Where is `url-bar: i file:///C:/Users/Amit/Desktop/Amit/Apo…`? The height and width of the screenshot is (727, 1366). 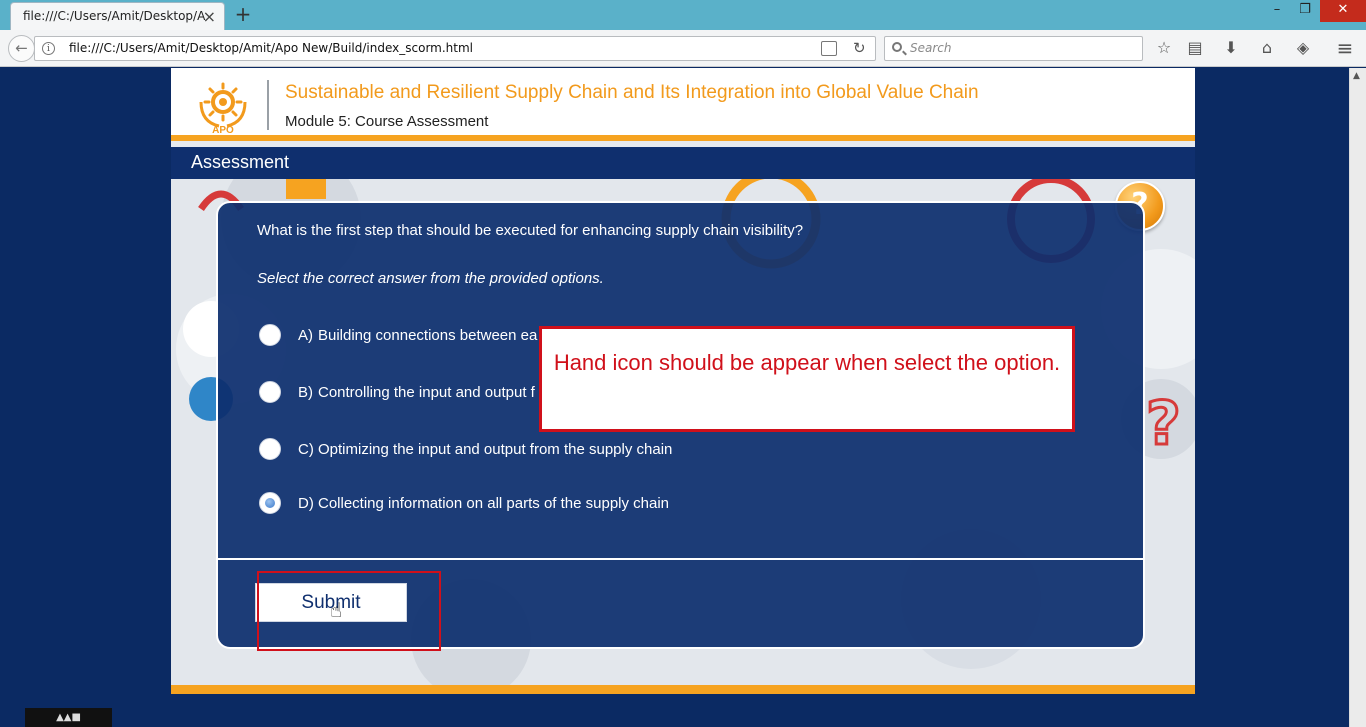 url-bar: i file:///C:/Users/Amit/Desktop/Amit/Apo… is located at coordinates (455, 48).